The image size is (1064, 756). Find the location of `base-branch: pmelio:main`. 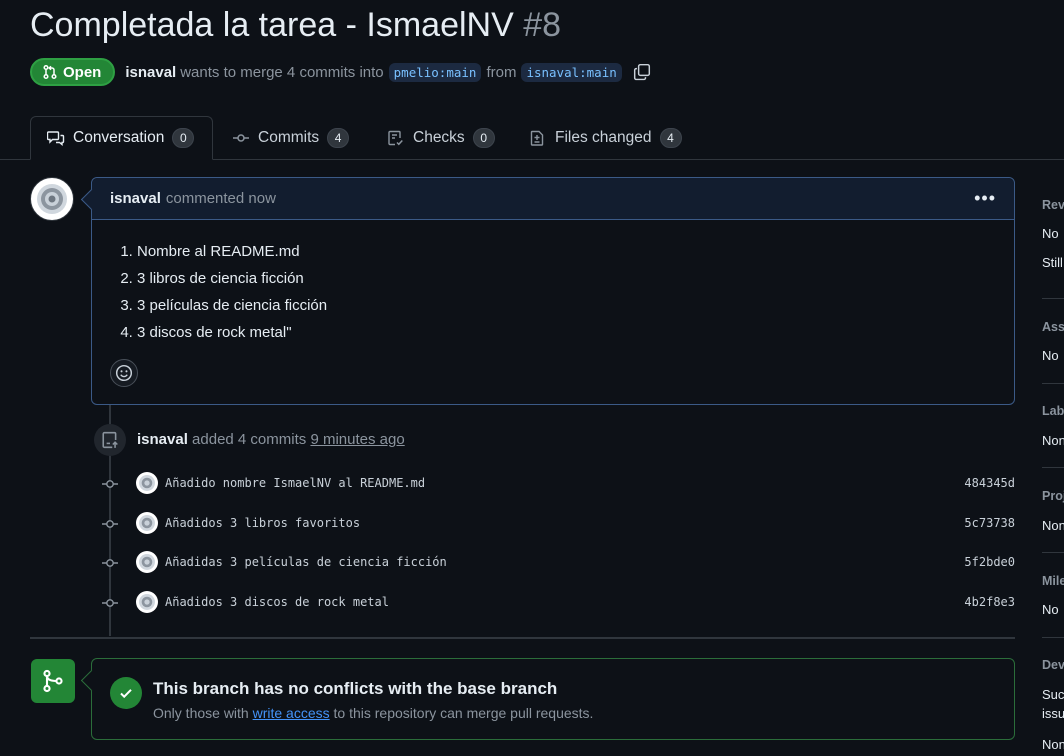

base-branch: pmelio:main is located at coordinates (435, 72).